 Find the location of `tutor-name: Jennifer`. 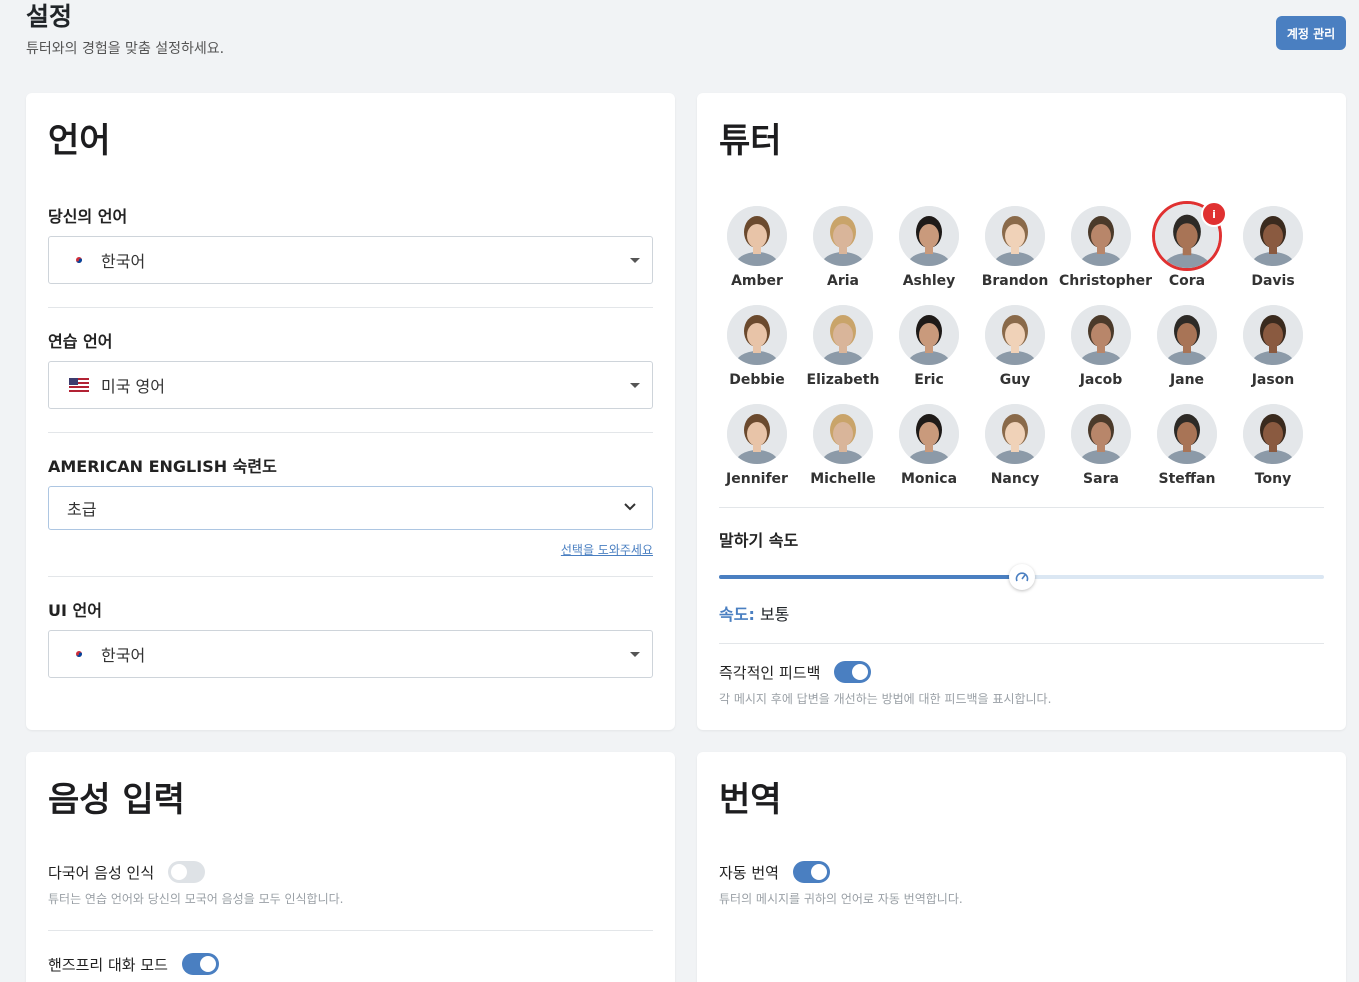

tutor-name: Jennifer is located at coordinates (757, 479).